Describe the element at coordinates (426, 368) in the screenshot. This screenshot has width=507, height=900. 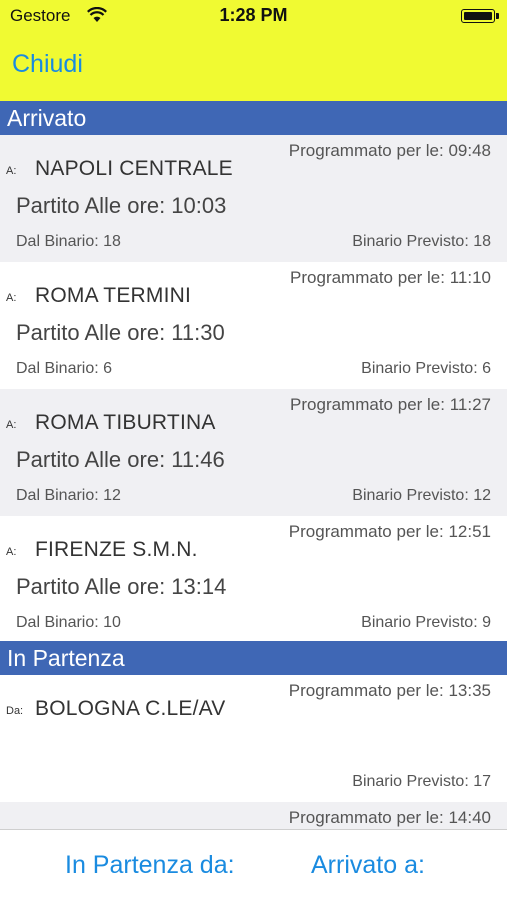
I see `expected-track: Binario Previsto: 6` at that location.